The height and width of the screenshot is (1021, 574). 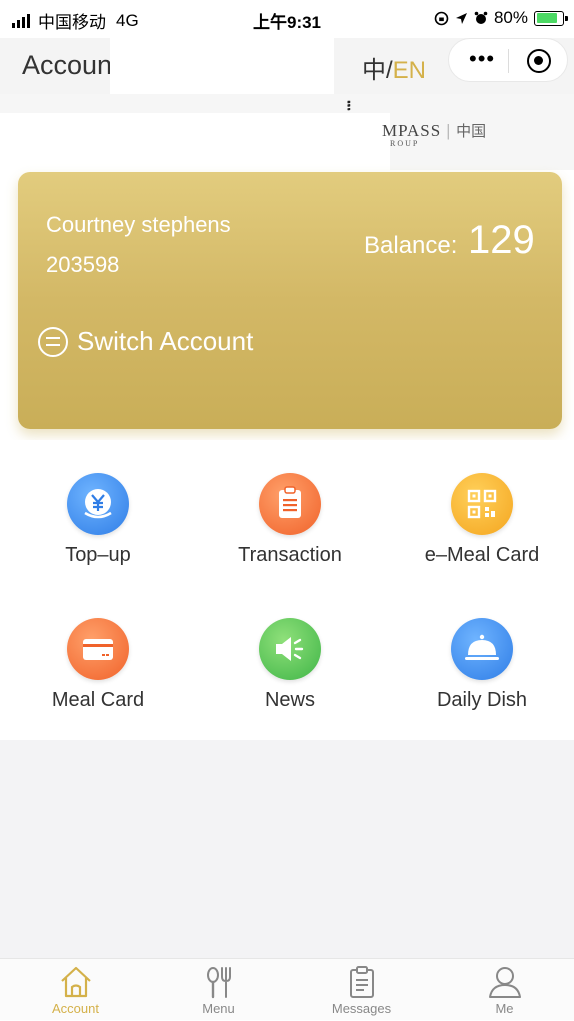 I want to click on menu-item-transaction: Transaction, so click(x=290, y=505).